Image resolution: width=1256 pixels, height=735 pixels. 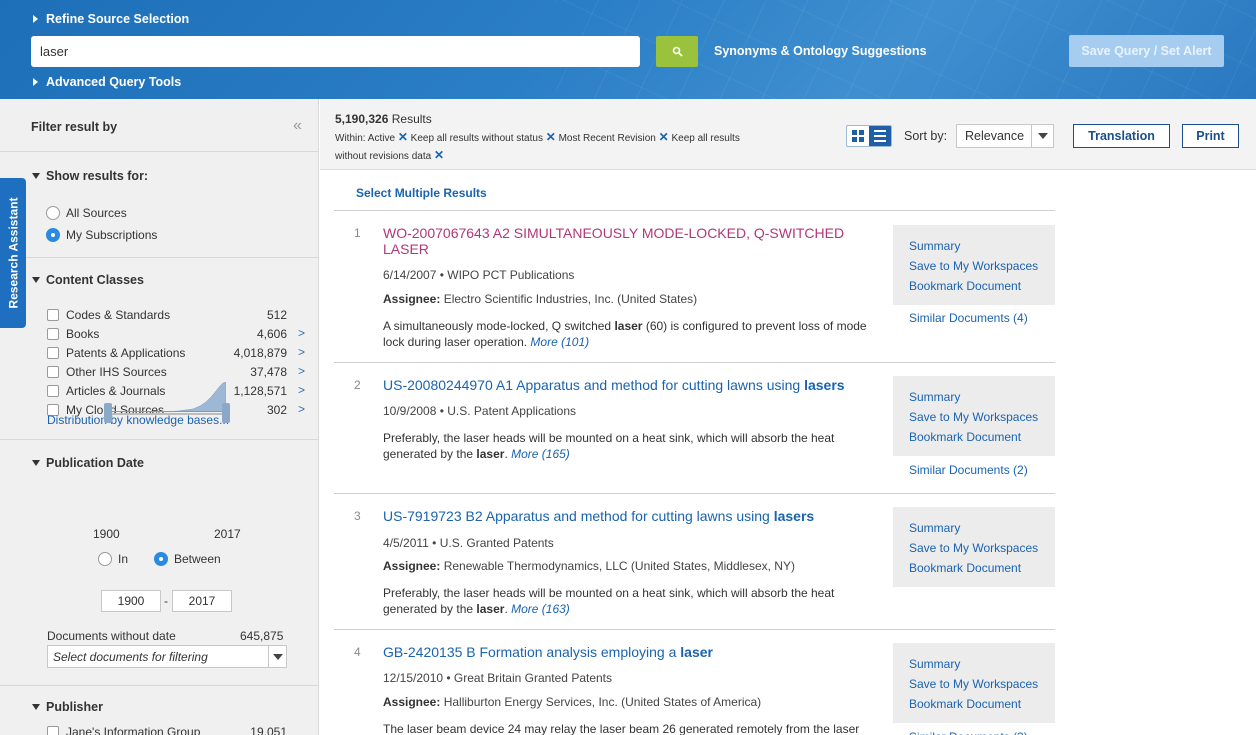 What do you see at coordinates (1121, 136) in the screenshot?
I see `translation-button: Translation` at bounding box center [1121, 136].